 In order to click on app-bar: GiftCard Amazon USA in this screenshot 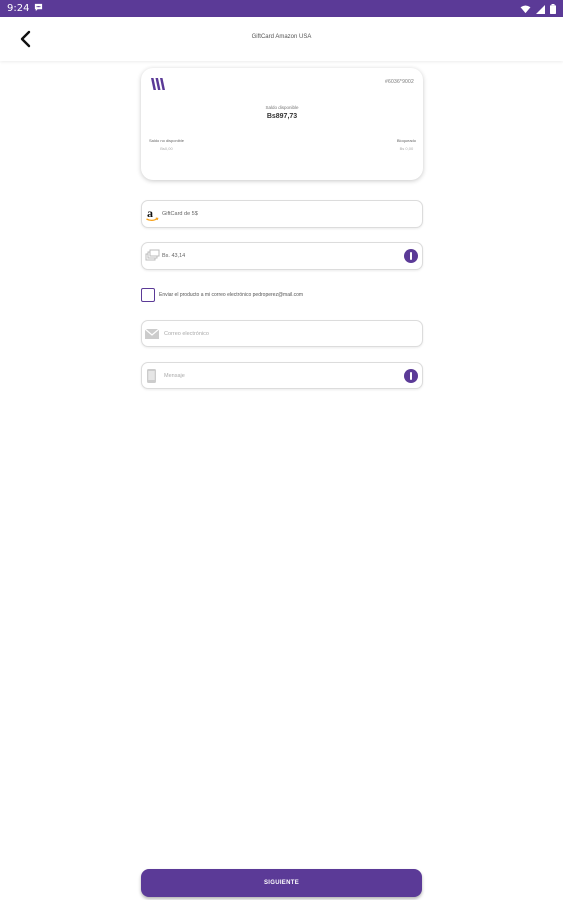, I will do `click(281, 39)`.